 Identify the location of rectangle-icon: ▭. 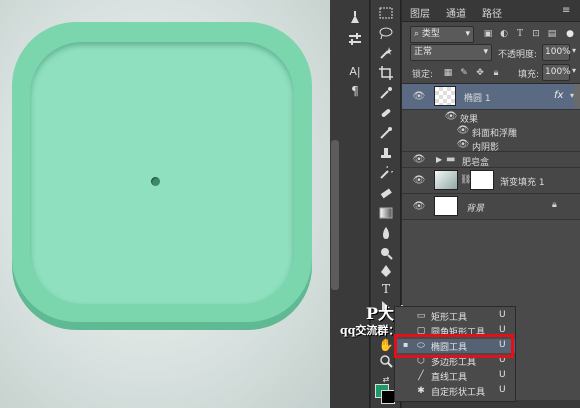
(421, 316).